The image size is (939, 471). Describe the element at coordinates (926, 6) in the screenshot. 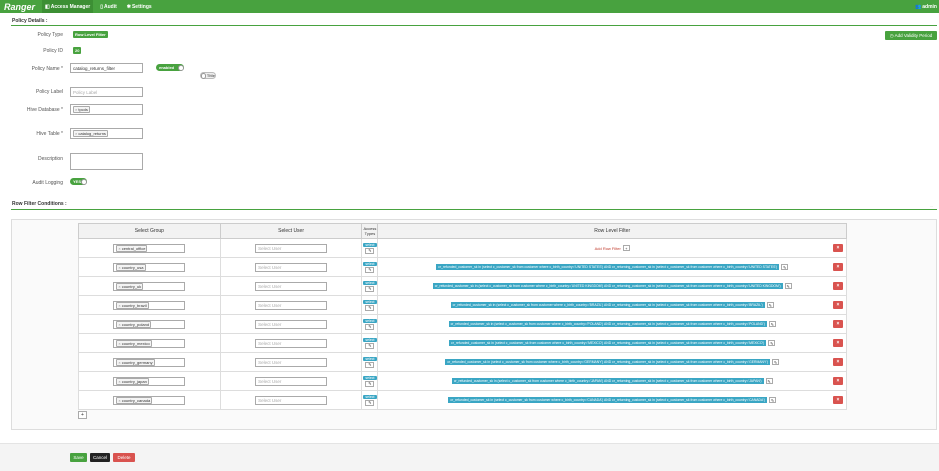

I see `user-menu: 👥 admin` at that location.